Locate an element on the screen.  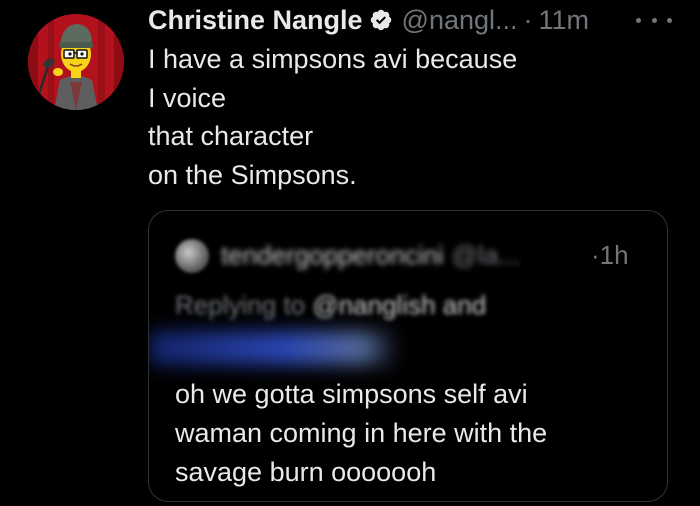
replying-to-and: and is located at coordinates (464, 305).